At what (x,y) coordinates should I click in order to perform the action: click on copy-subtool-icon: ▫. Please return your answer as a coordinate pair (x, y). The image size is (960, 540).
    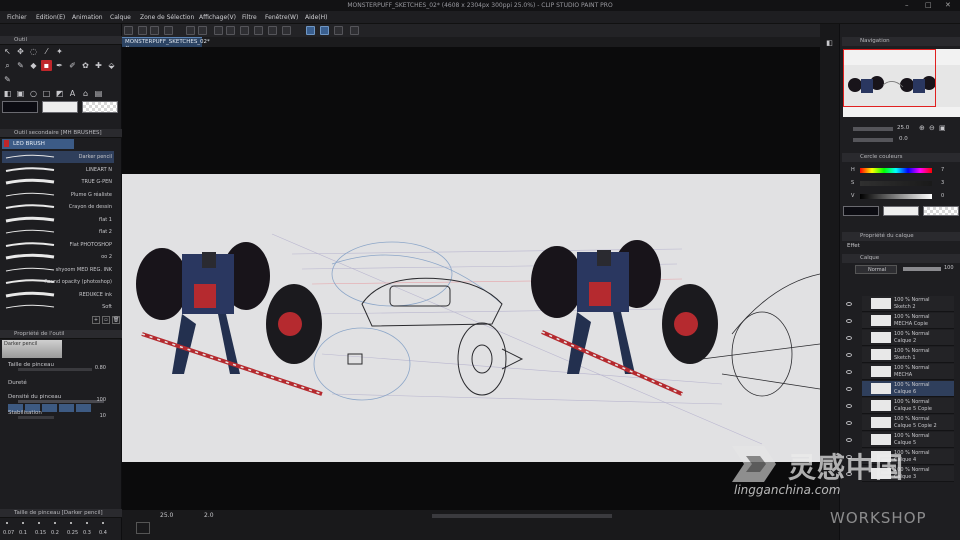
    Looking at the image, I should click on (106, 320).